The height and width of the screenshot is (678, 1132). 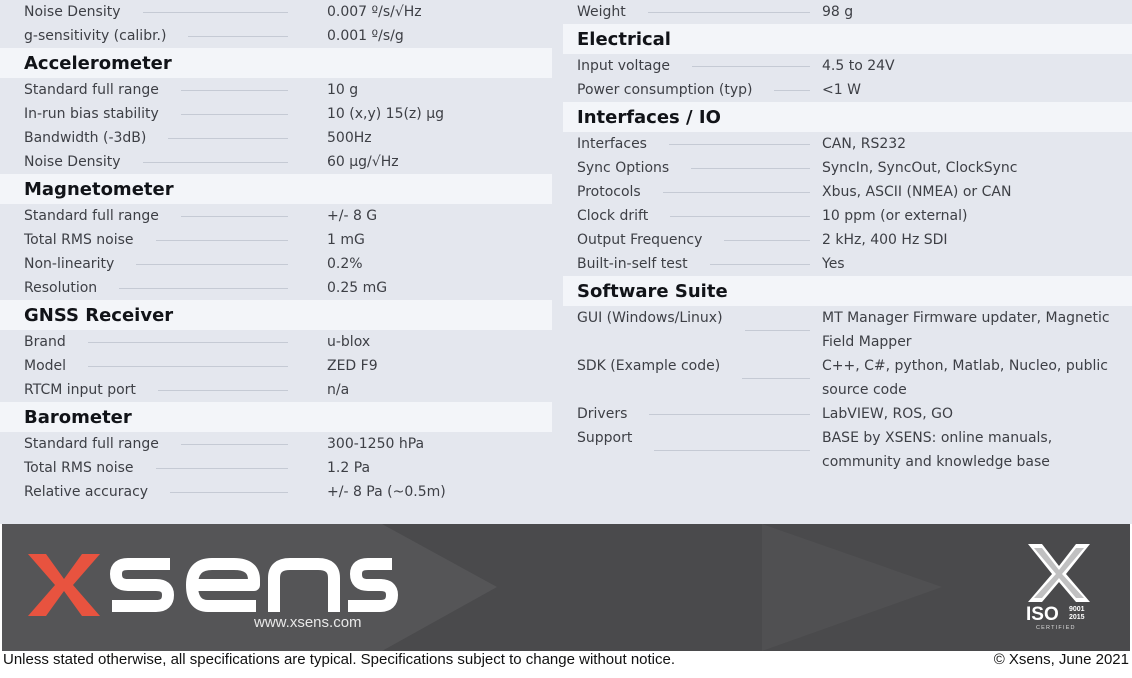 I want to click on spec-value: 10 (x,y) 15(z) µg, so click(x=385, y=114).